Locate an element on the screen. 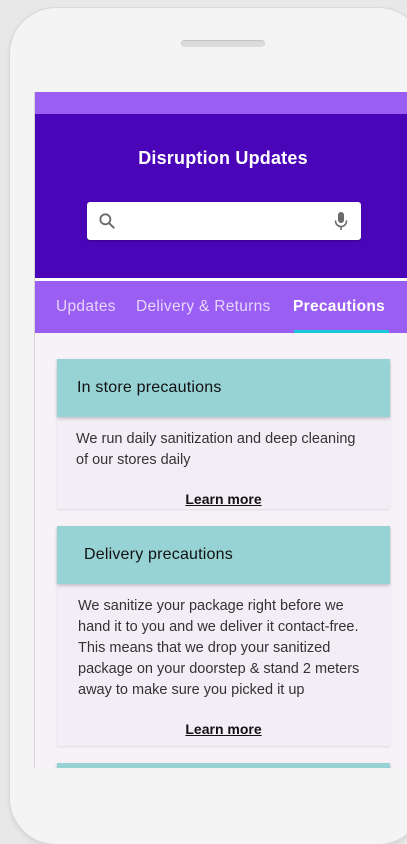  card-partial is located at coordinates (223, 765).